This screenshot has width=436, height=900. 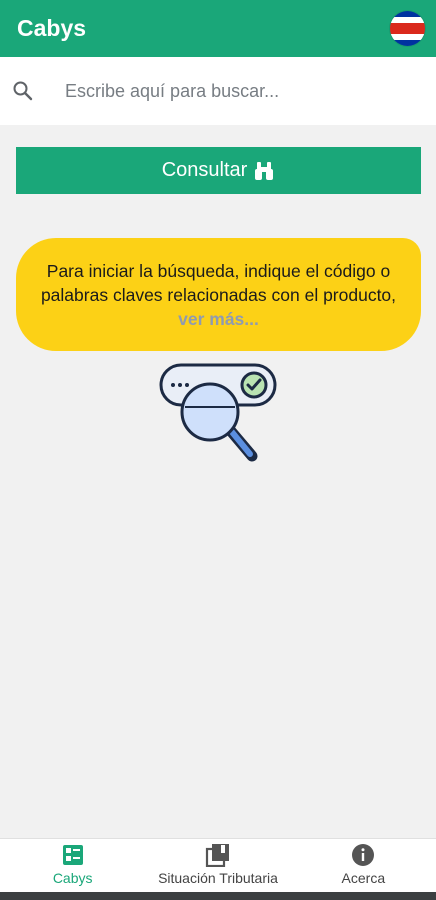 I want to click on nav-item-acerca: Acerca, so click(x=363, y=865).